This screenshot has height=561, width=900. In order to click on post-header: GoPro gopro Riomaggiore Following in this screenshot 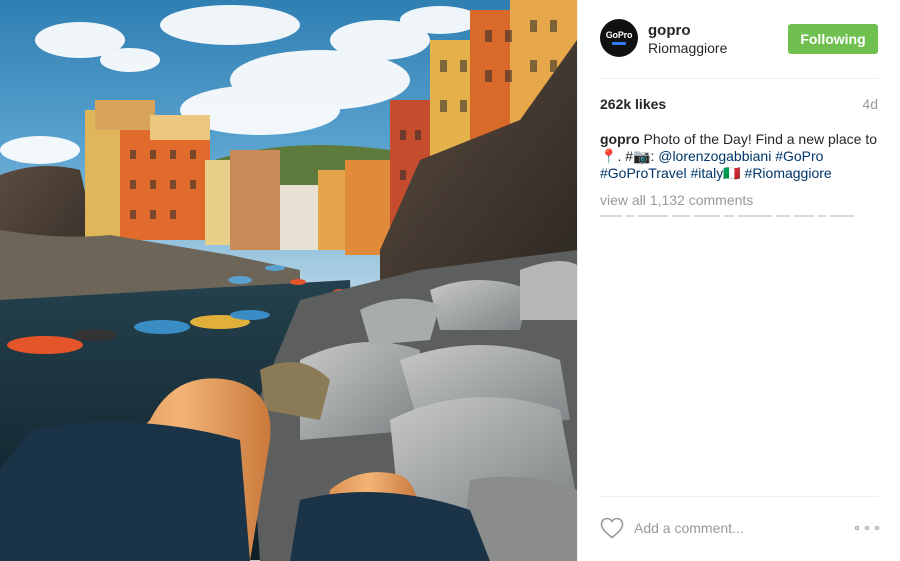, I will do `click(739, 39)`.